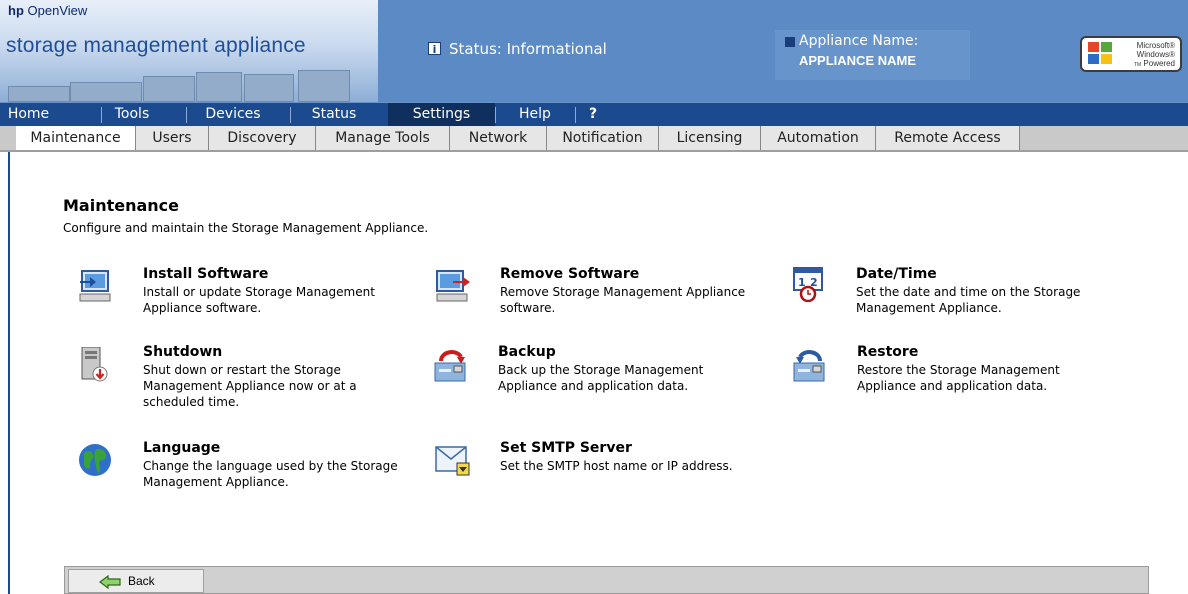  I want to click on status-indicator: i Status: Informational, so click(517, 49).